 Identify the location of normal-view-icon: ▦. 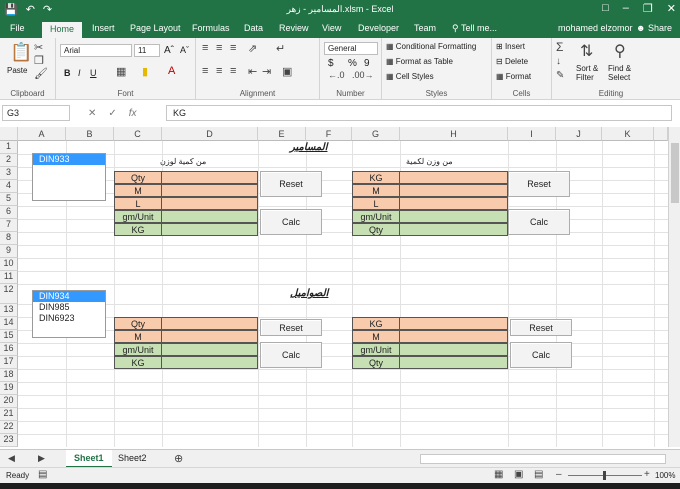
(498, 474).